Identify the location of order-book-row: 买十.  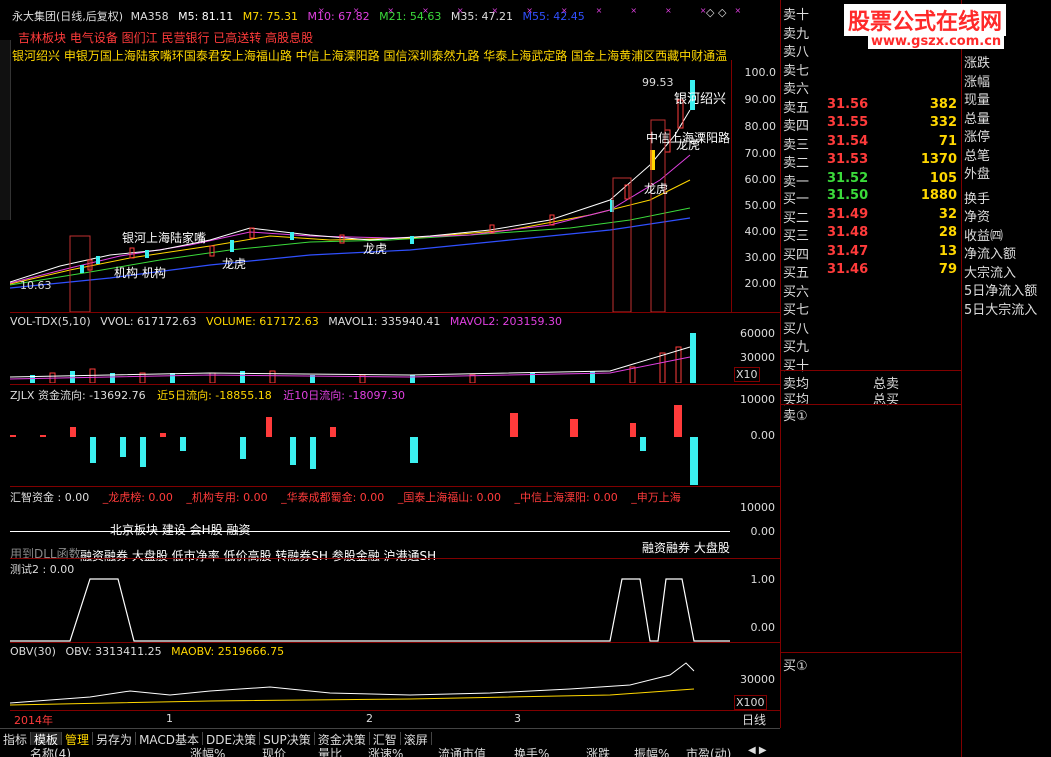
(871, 364).